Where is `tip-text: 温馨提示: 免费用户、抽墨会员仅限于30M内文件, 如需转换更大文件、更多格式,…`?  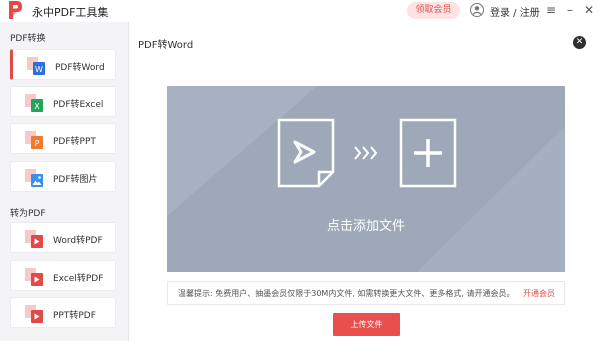
tip-text: 温馨提示: 免费用户、抽墨会员仅限于30M内文件, 如需转换更大文件、更多格式,… is located at coordinates (346, 293).